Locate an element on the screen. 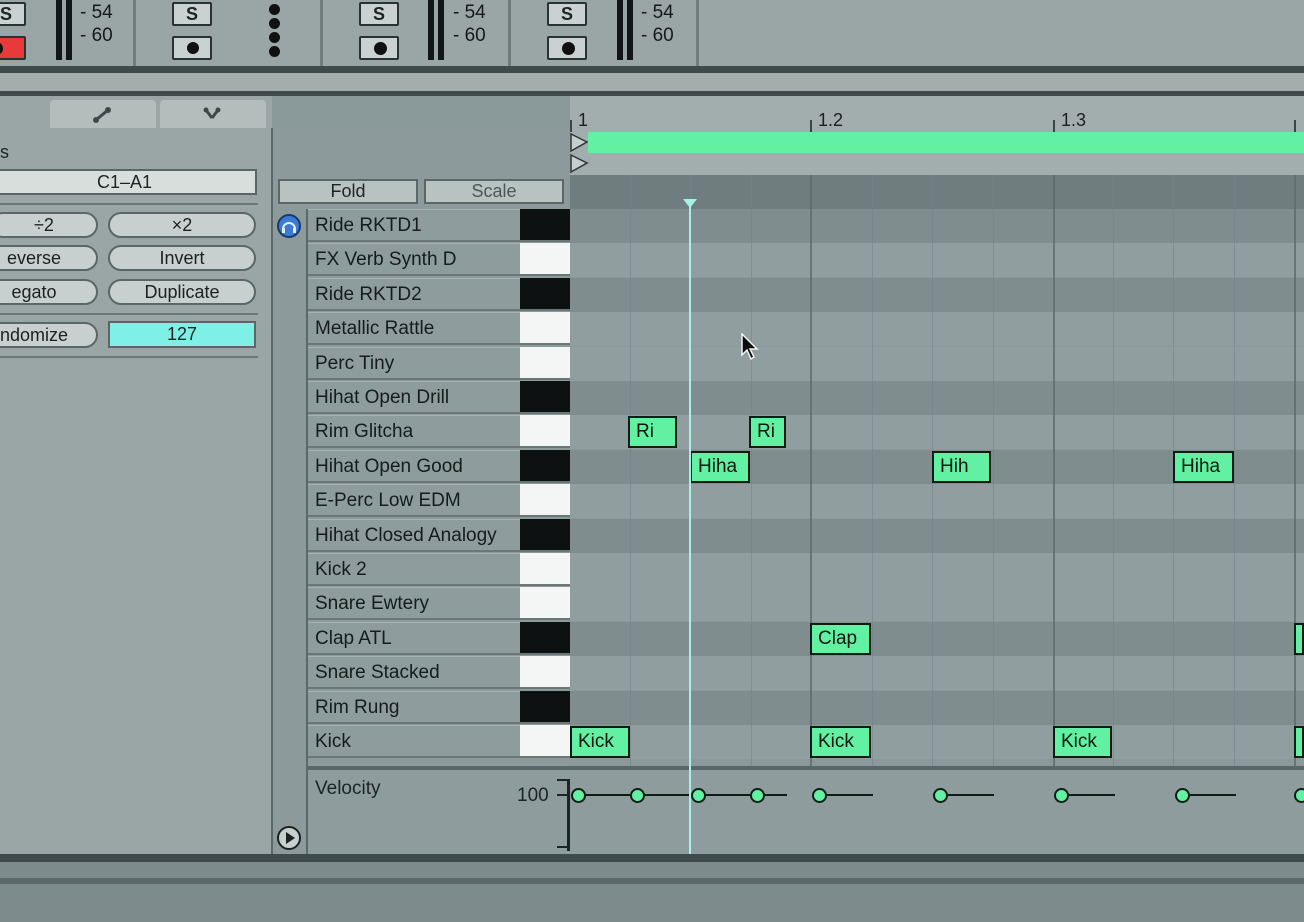 The height and width of the screenshot is (922, 1304). meter-scale: - 54 is located at coordinates (657, 12).